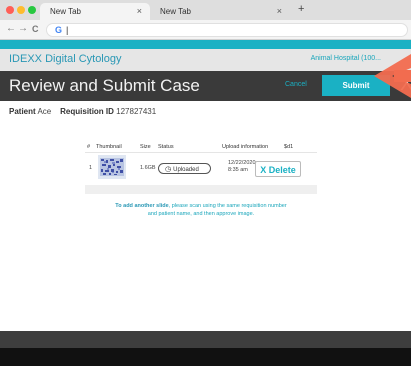 The image size is (411, 366). I want to click on url-input: G |, so click(227, 30).